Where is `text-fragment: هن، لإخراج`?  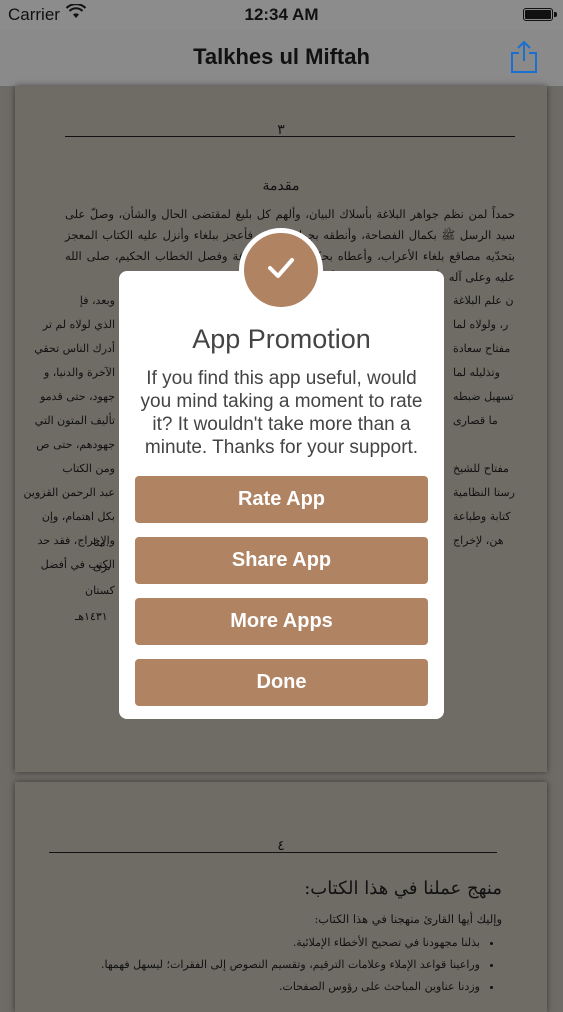 text-fragment: هن، لإخراج is located at coordinates (478, 540).